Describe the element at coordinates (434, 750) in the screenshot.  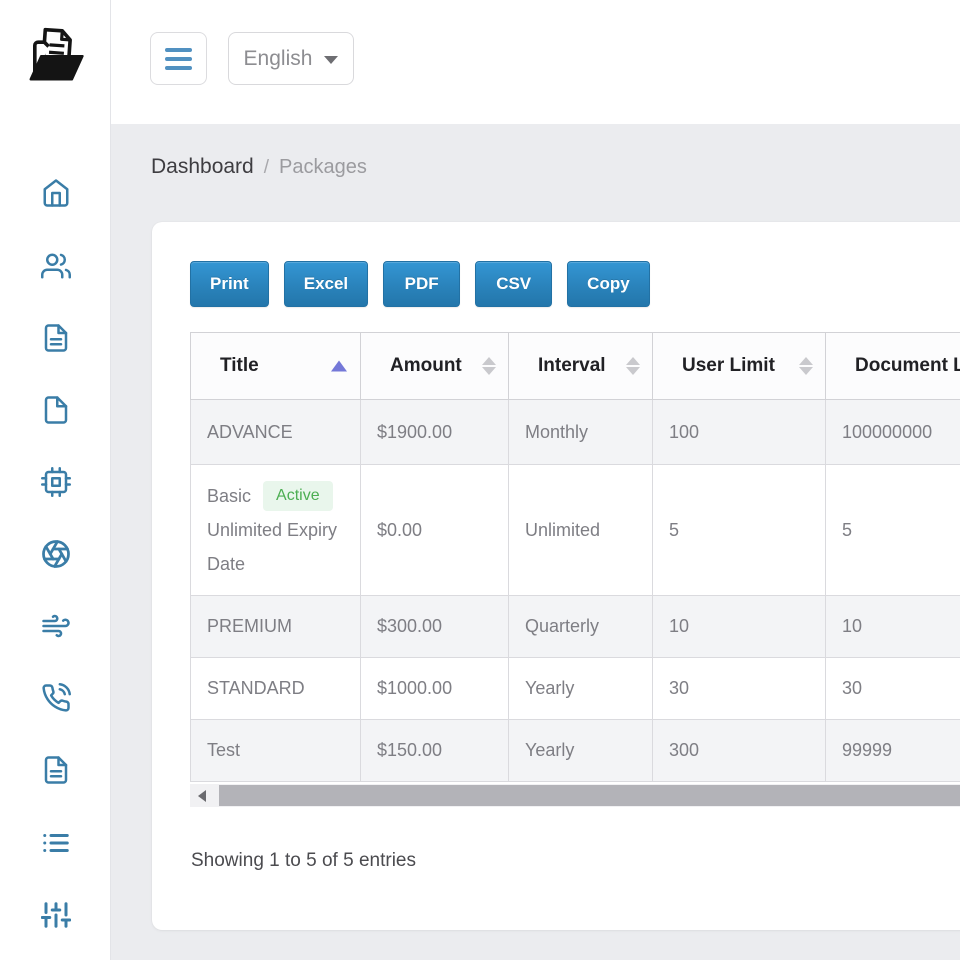
I see `cell-amount: $150.00` at that location.